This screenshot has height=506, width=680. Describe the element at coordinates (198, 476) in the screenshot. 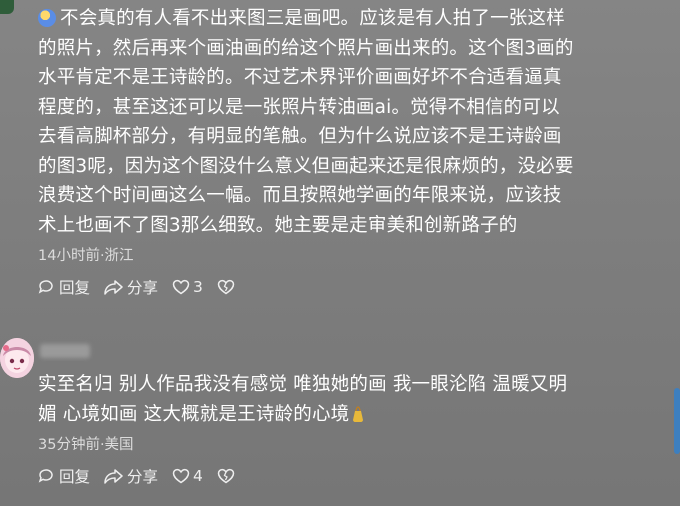

I see `like-count: 4` at that location.